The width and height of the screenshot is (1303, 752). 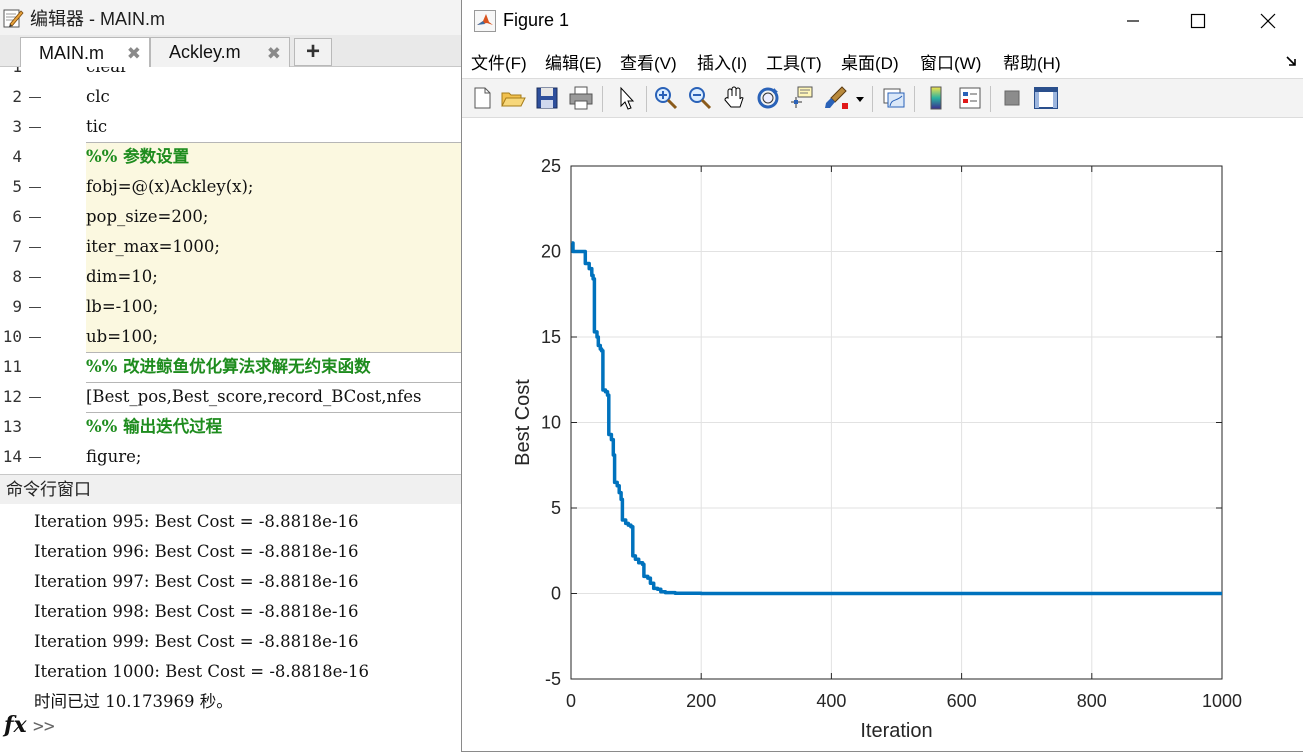 What do you see at coordinates (278, 382) in the screenshot?
I see `cell-divider` at bounding box center [278, 382].